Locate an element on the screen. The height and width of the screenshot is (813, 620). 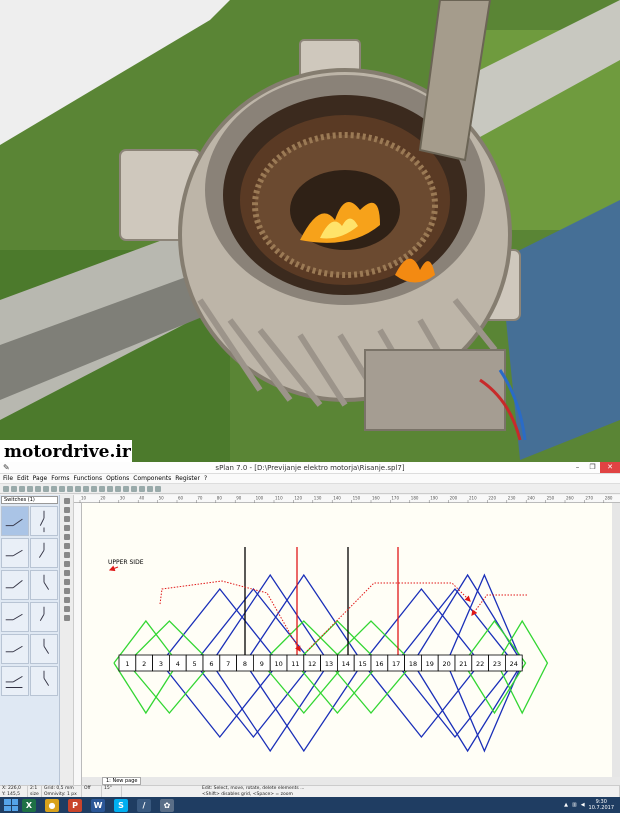
align-icon is located at coordinates (142, 488).